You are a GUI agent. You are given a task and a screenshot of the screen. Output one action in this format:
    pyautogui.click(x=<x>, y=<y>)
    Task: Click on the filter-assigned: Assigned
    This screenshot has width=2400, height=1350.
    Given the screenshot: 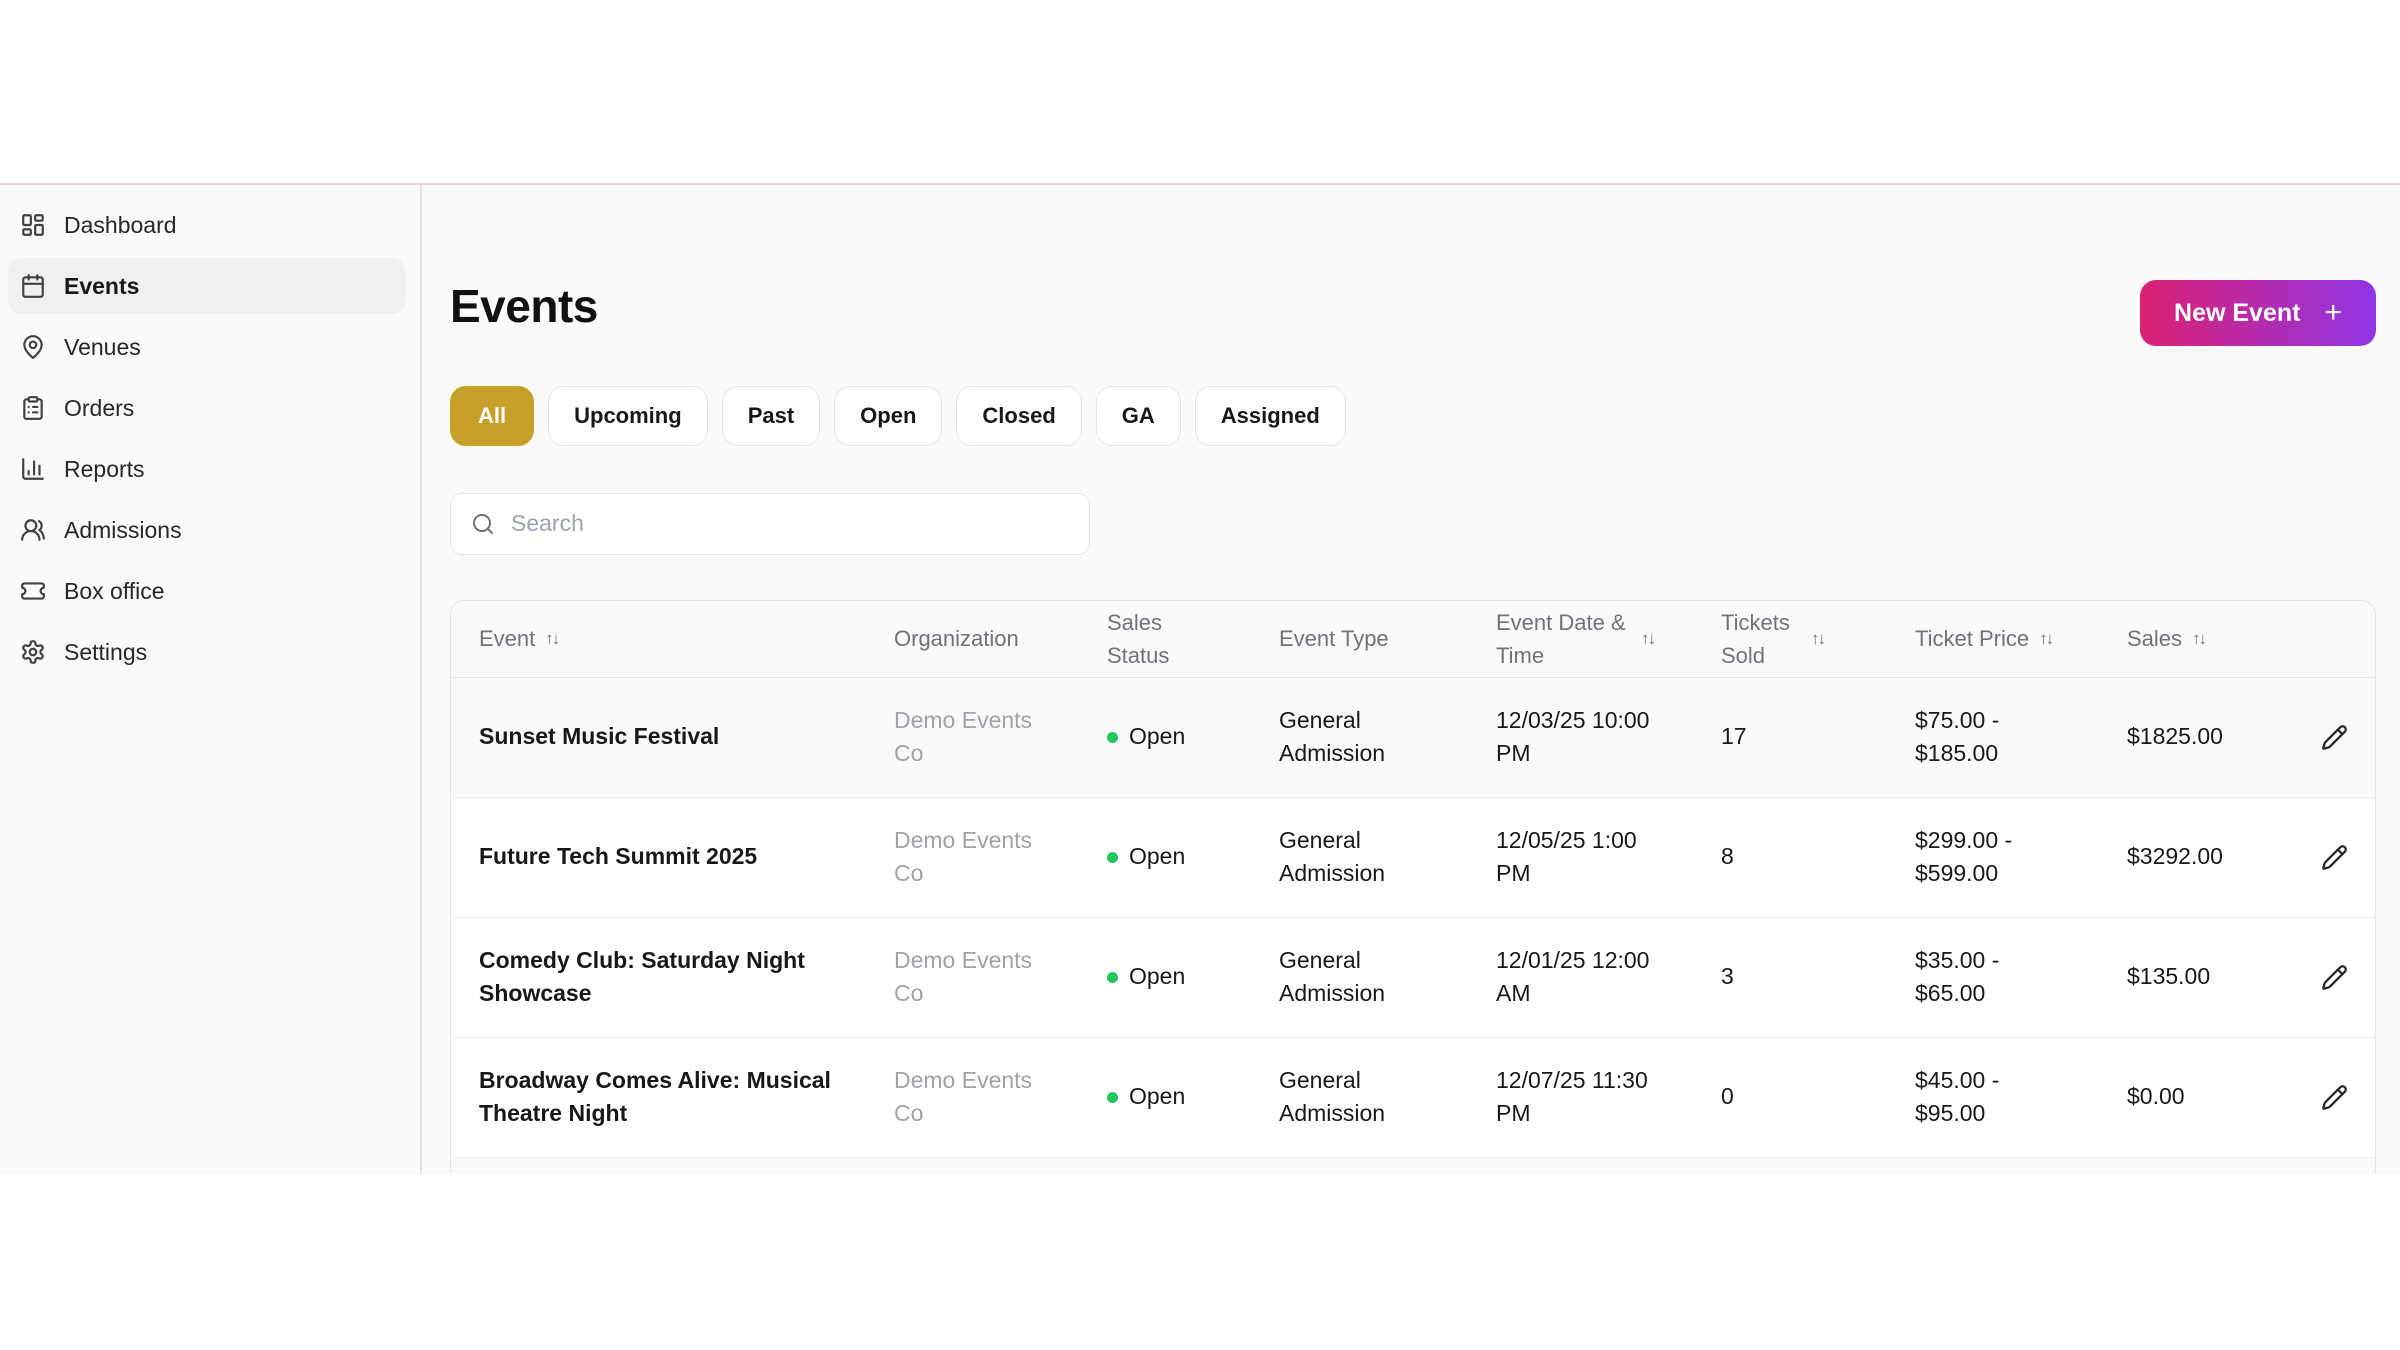 What is the action you would take?
    pyautogui.click(x=1270, y=415)
    